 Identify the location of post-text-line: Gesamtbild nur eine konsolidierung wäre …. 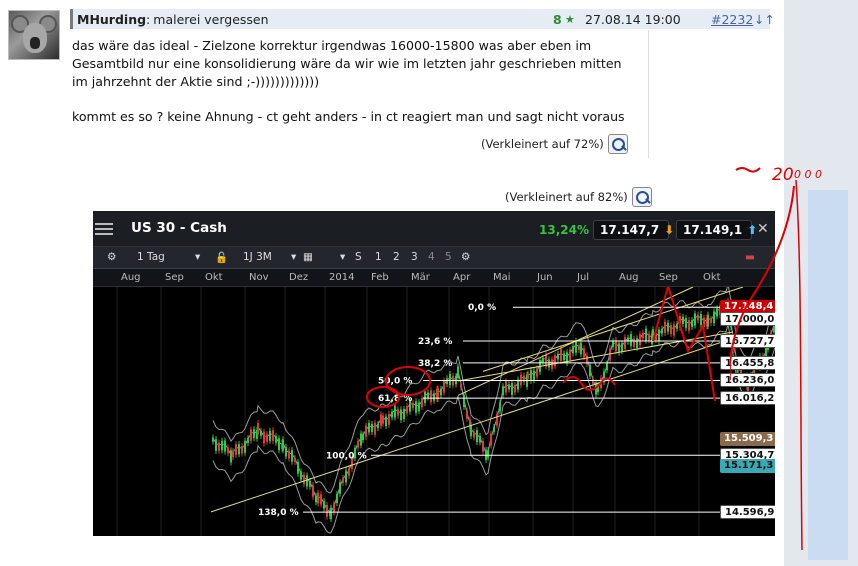
(347, 63).